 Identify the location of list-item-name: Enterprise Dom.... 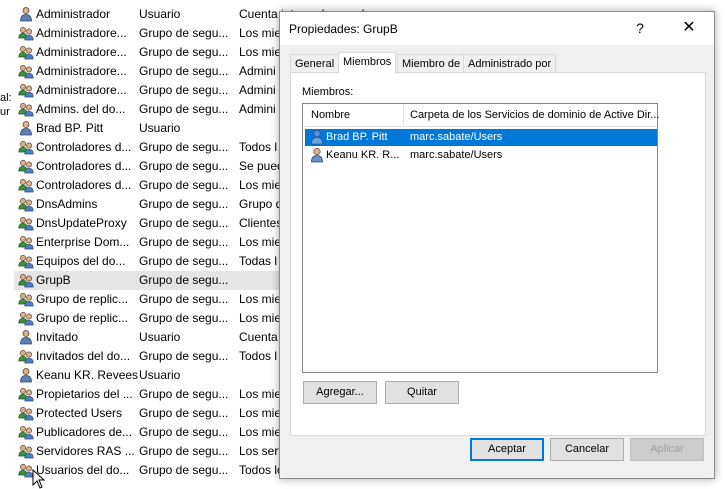
(83, 242).